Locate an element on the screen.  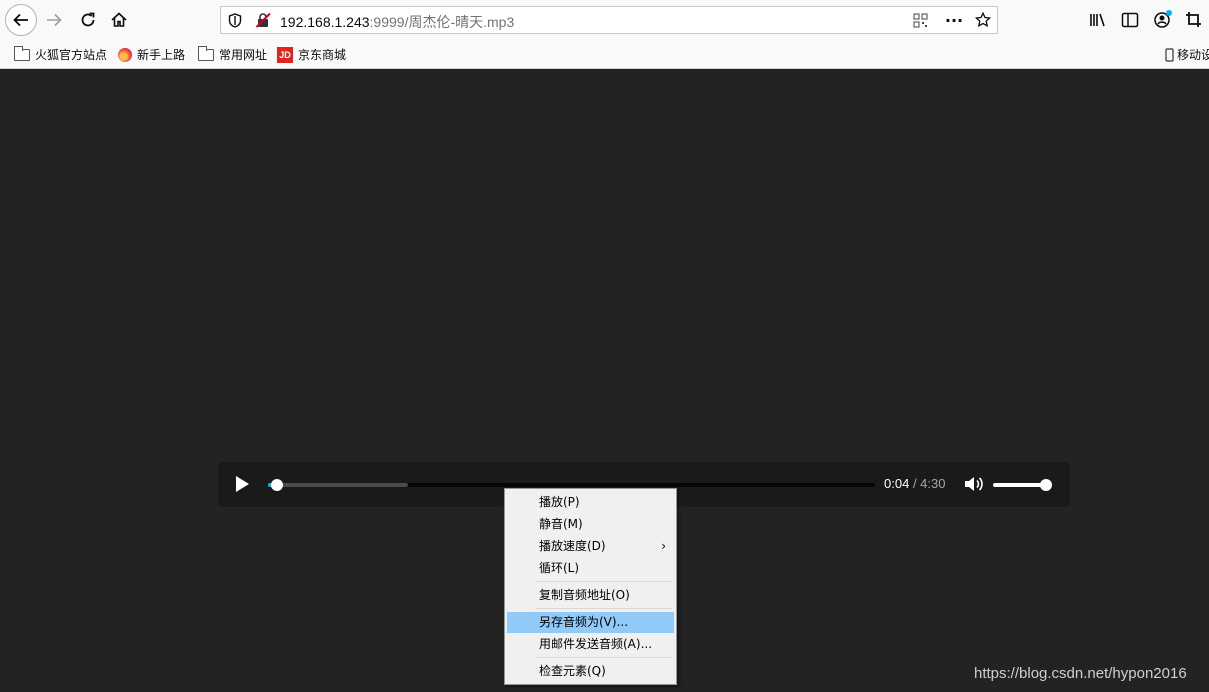
bookmark-item: 新手上路 is located at coordinates (151, 54).